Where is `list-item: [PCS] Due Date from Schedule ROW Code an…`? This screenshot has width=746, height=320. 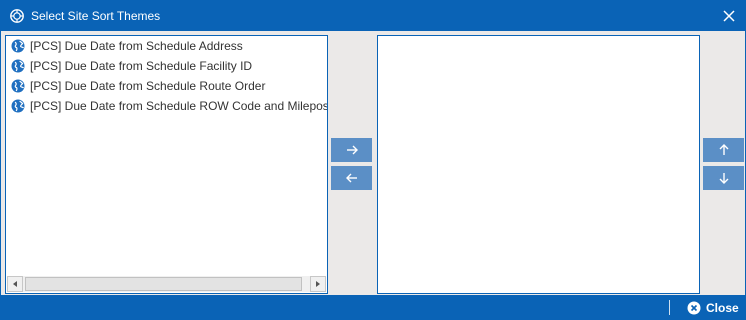 list-item: [PCS] Due Date from Schedule ROW Code an… is located at coordinates (166, 106).